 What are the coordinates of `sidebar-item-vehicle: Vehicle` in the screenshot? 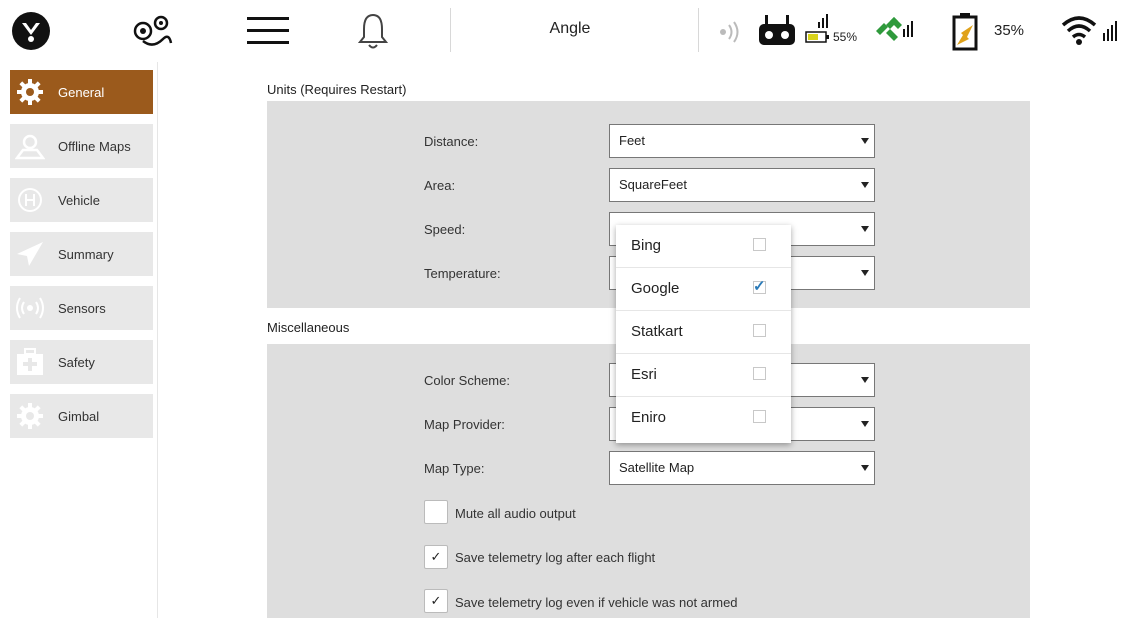 It's located at (81, 200).